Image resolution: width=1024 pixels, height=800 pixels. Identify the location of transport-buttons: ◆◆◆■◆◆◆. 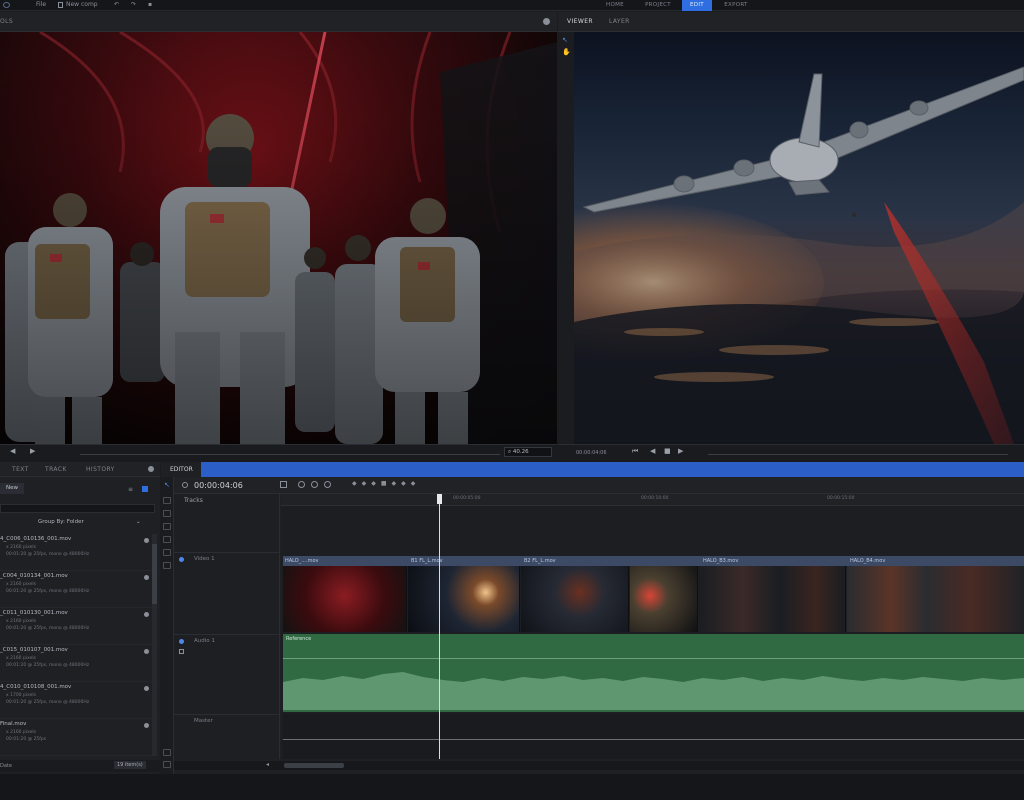
(386, 483).